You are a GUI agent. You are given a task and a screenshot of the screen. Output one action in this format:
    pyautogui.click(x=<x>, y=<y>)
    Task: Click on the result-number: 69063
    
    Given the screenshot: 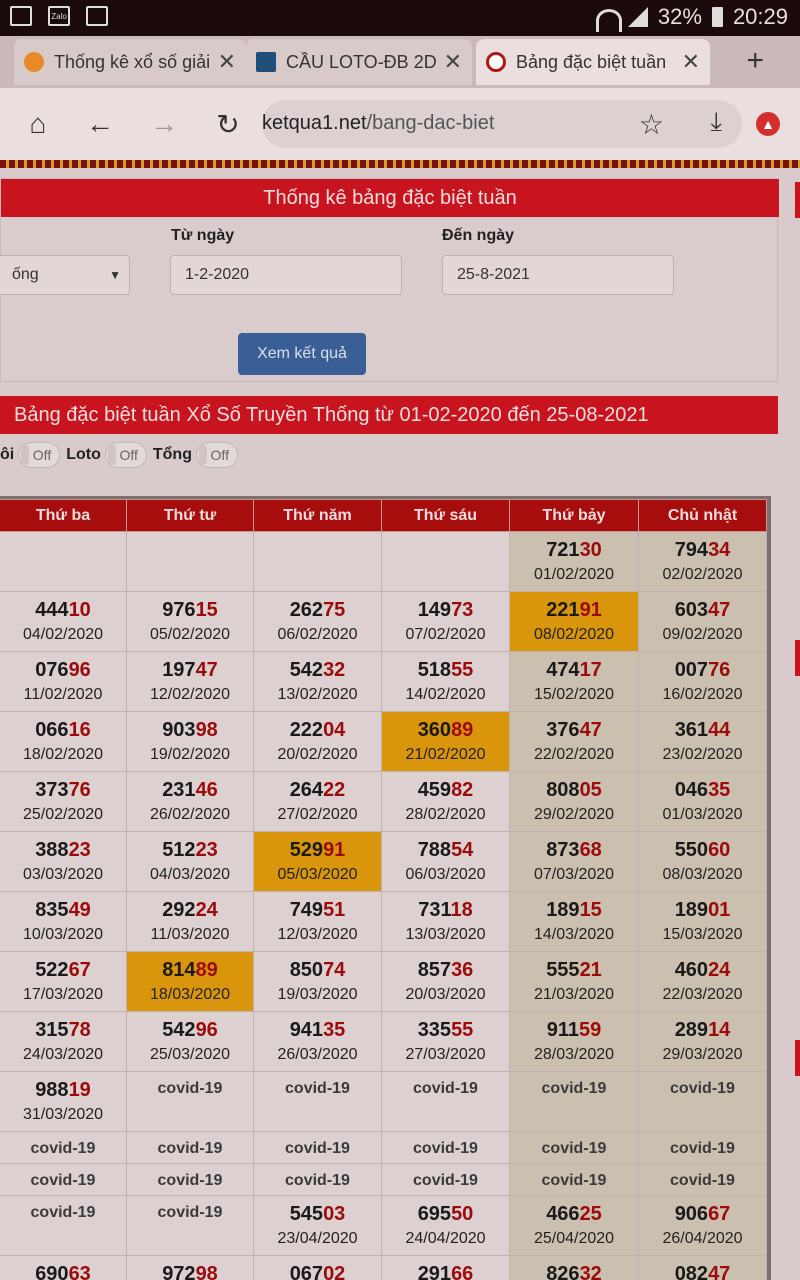 What is the action you would take?
    pyautogui.click(x=63, y=1271)
    